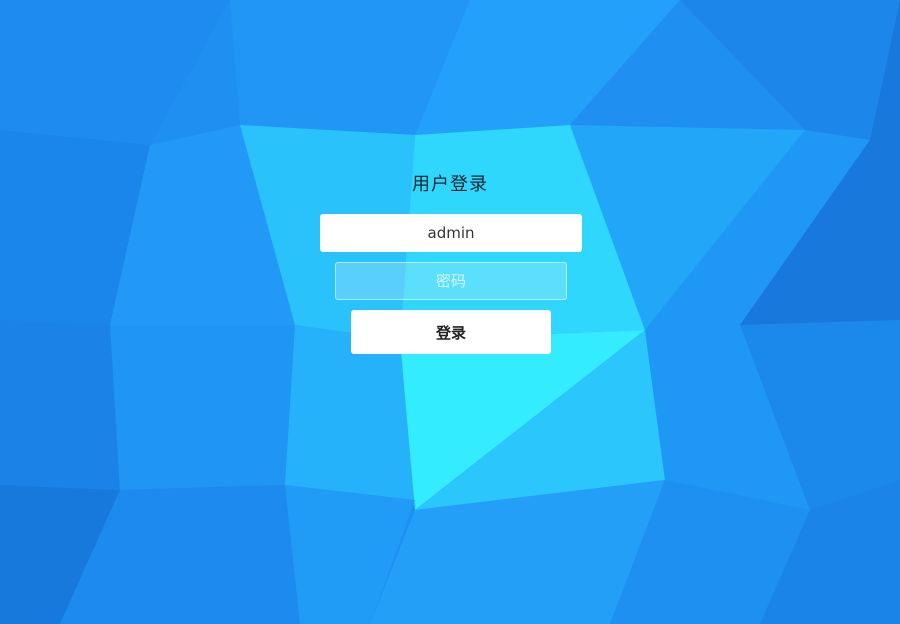 The height and width of the screenshot is (624, 900). Describe the element at coordinates (450, 184) in the screenshot. I see `login-title: 用户登录` at that location.